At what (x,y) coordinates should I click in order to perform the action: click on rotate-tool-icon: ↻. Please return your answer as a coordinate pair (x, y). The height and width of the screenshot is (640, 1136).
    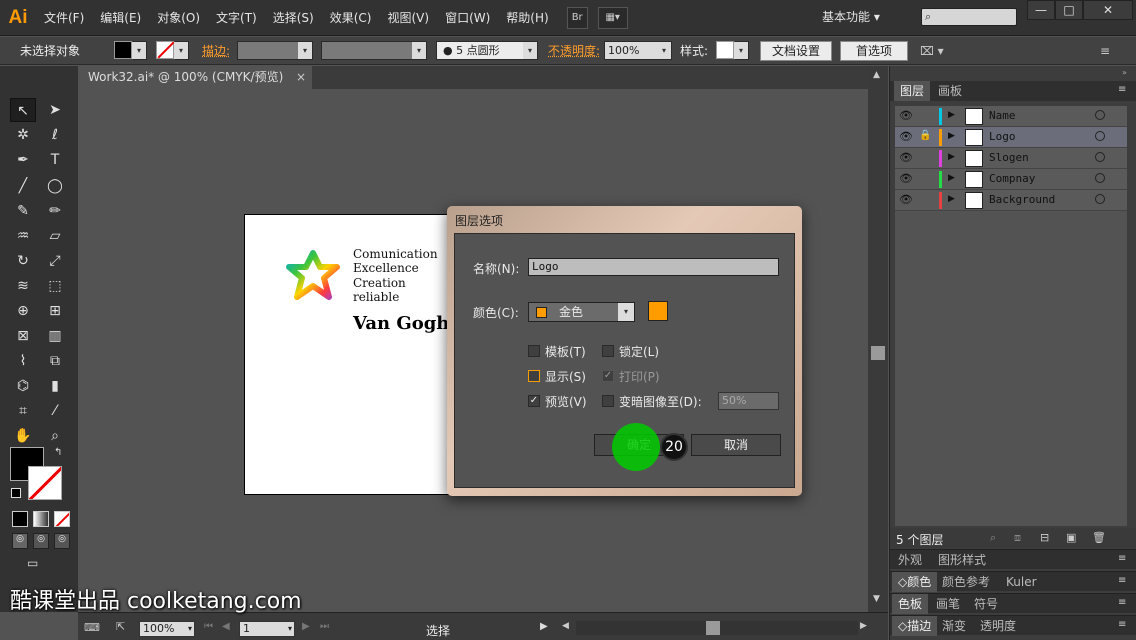
    Looking at the image, I should click on (23, 261).